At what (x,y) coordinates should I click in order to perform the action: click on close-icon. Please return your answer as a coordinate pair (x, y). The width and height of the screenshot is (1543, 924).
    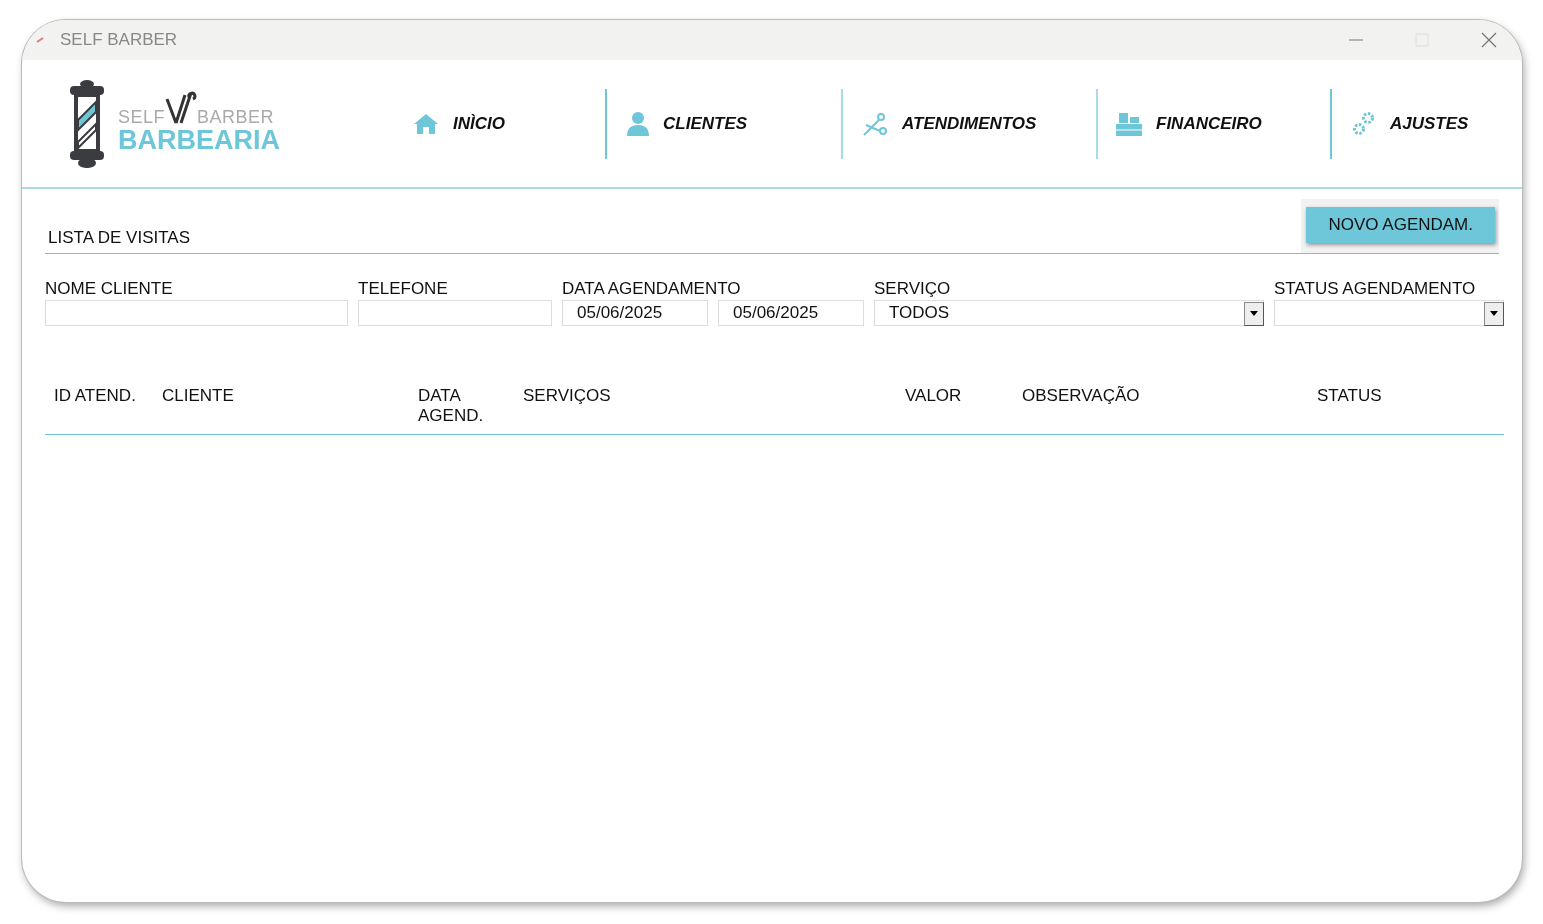
    Looking at the image, I should click on (1489, 40).